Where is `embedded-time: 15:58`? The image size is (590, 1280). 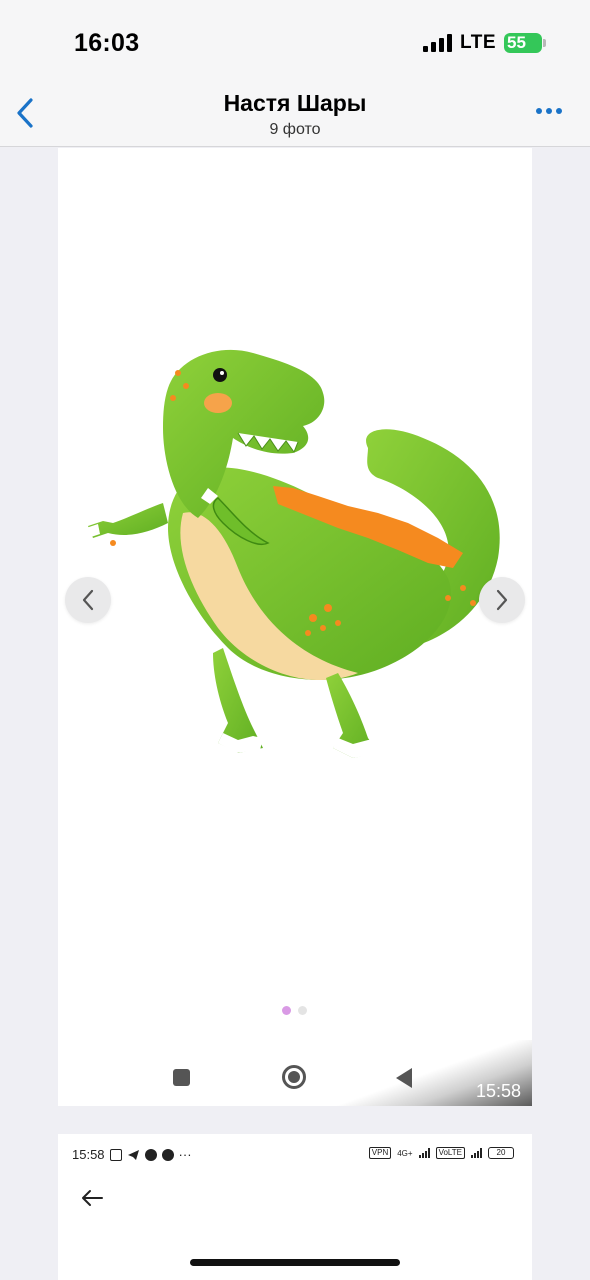
embedded-time: 15:58 is located at coordinates (498, 1091).